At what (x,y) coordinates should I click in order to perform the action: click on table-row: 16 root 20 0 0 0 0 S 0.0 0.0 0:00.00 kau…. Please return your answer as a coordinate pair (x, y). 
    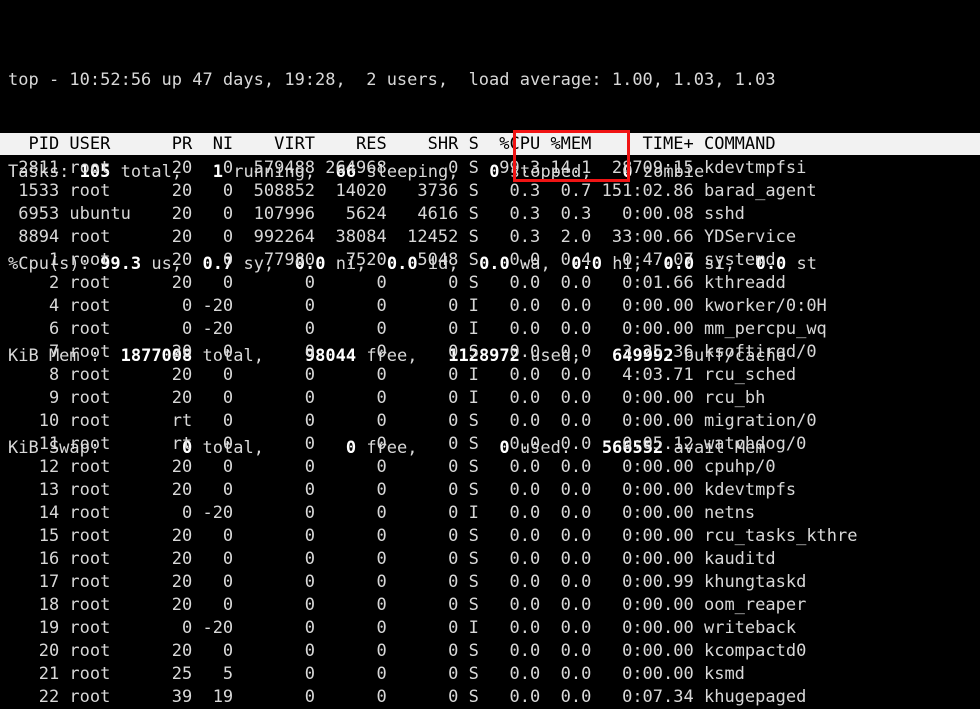
    Looking at the image, I should click on (494, 559).